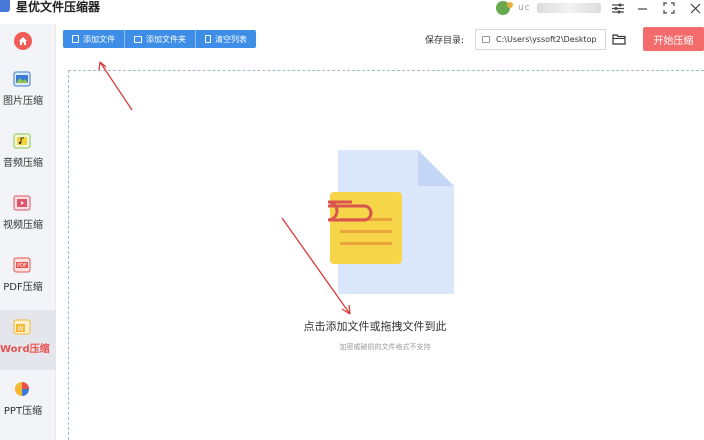  I want to click on maximize-icon, so click(669, 8).